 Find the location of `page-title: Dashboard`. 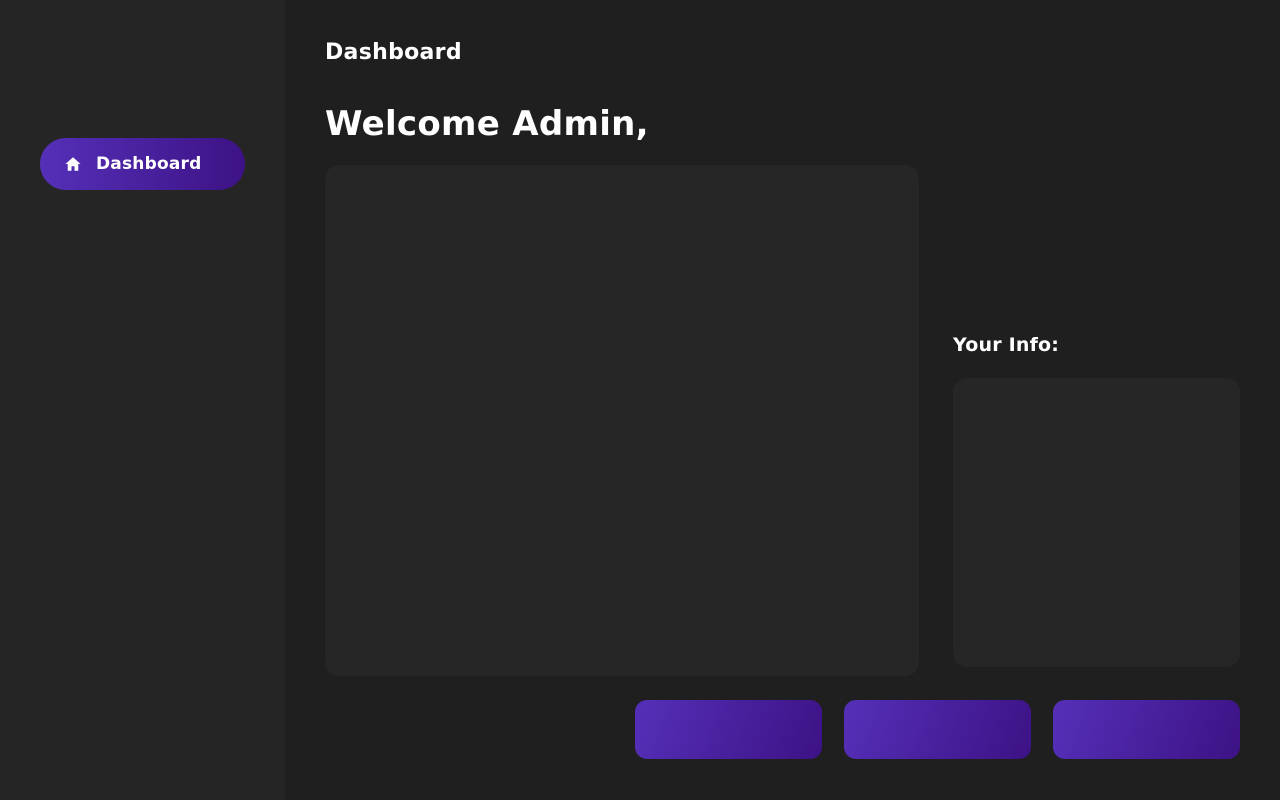

page-title: Dashboard is located at coordinates (393, 52).